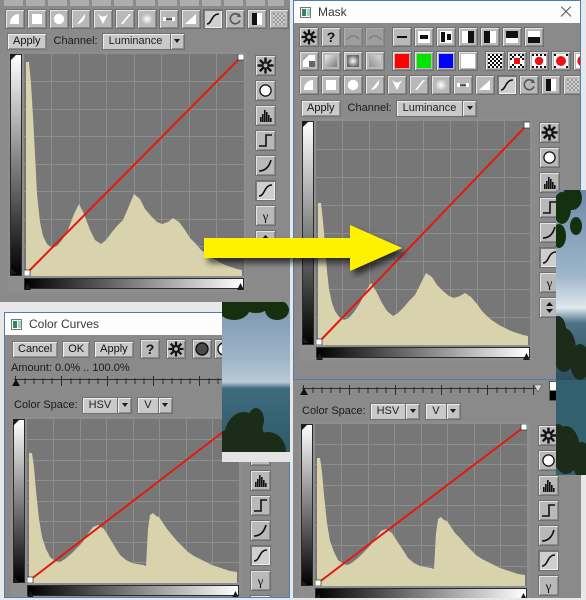  I want to click on red-checker-2-icon, so click(539, 61).